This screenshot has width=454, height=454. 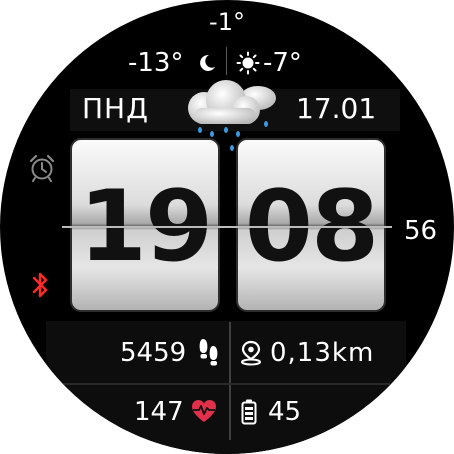 What do you see at coordinates (227, 22) in the screenshot?
I see `current-temperature: -1°` at bounding box center [227, 22].